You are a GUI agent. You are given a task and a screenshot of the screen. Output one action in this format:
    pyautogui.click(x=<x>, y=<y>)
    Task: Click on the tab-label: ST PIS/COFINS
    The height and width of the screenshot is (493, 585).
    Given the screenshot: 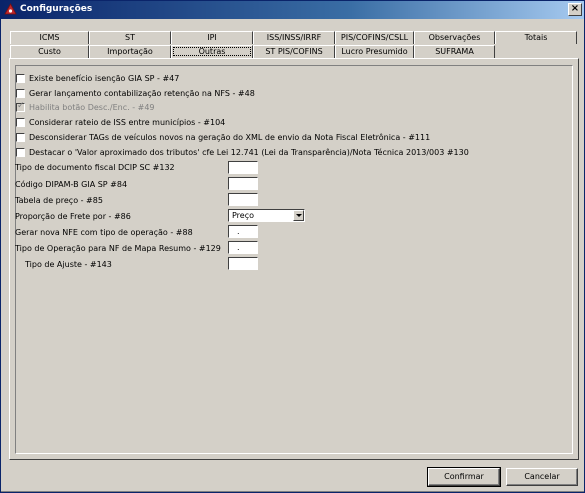 What is the action you would take?
    pyautogui.click(x=294, y=51)
    